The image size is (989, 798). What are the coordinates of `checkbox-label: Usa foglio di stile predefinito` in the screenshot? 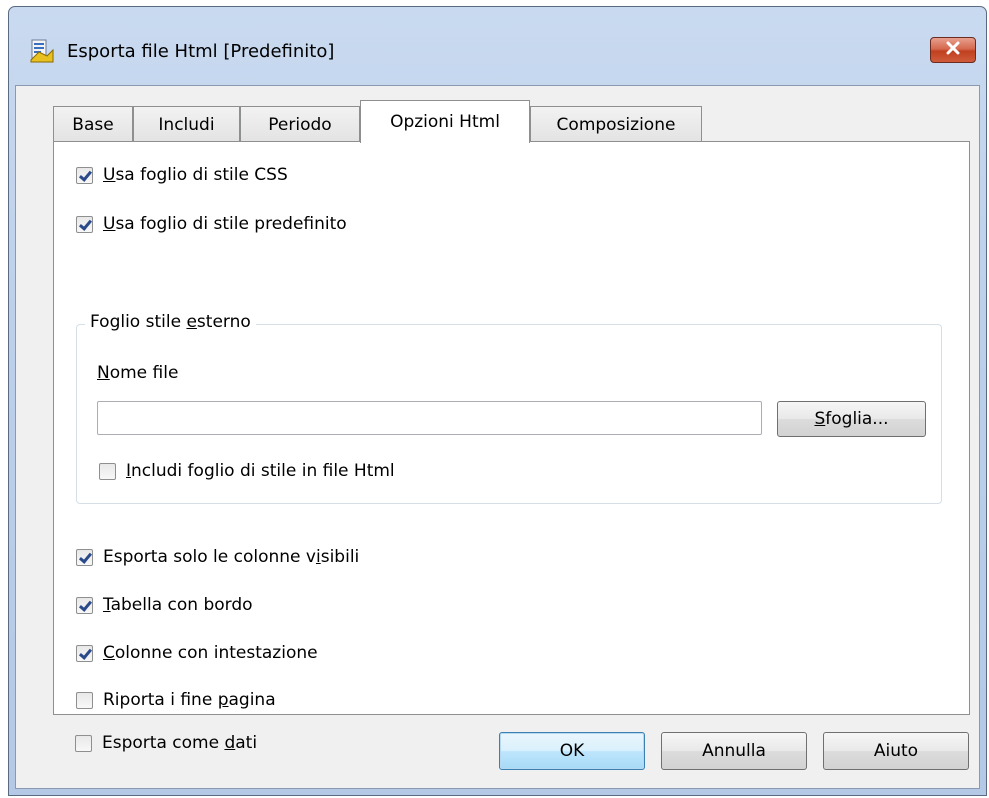 It's located at (225, 224).